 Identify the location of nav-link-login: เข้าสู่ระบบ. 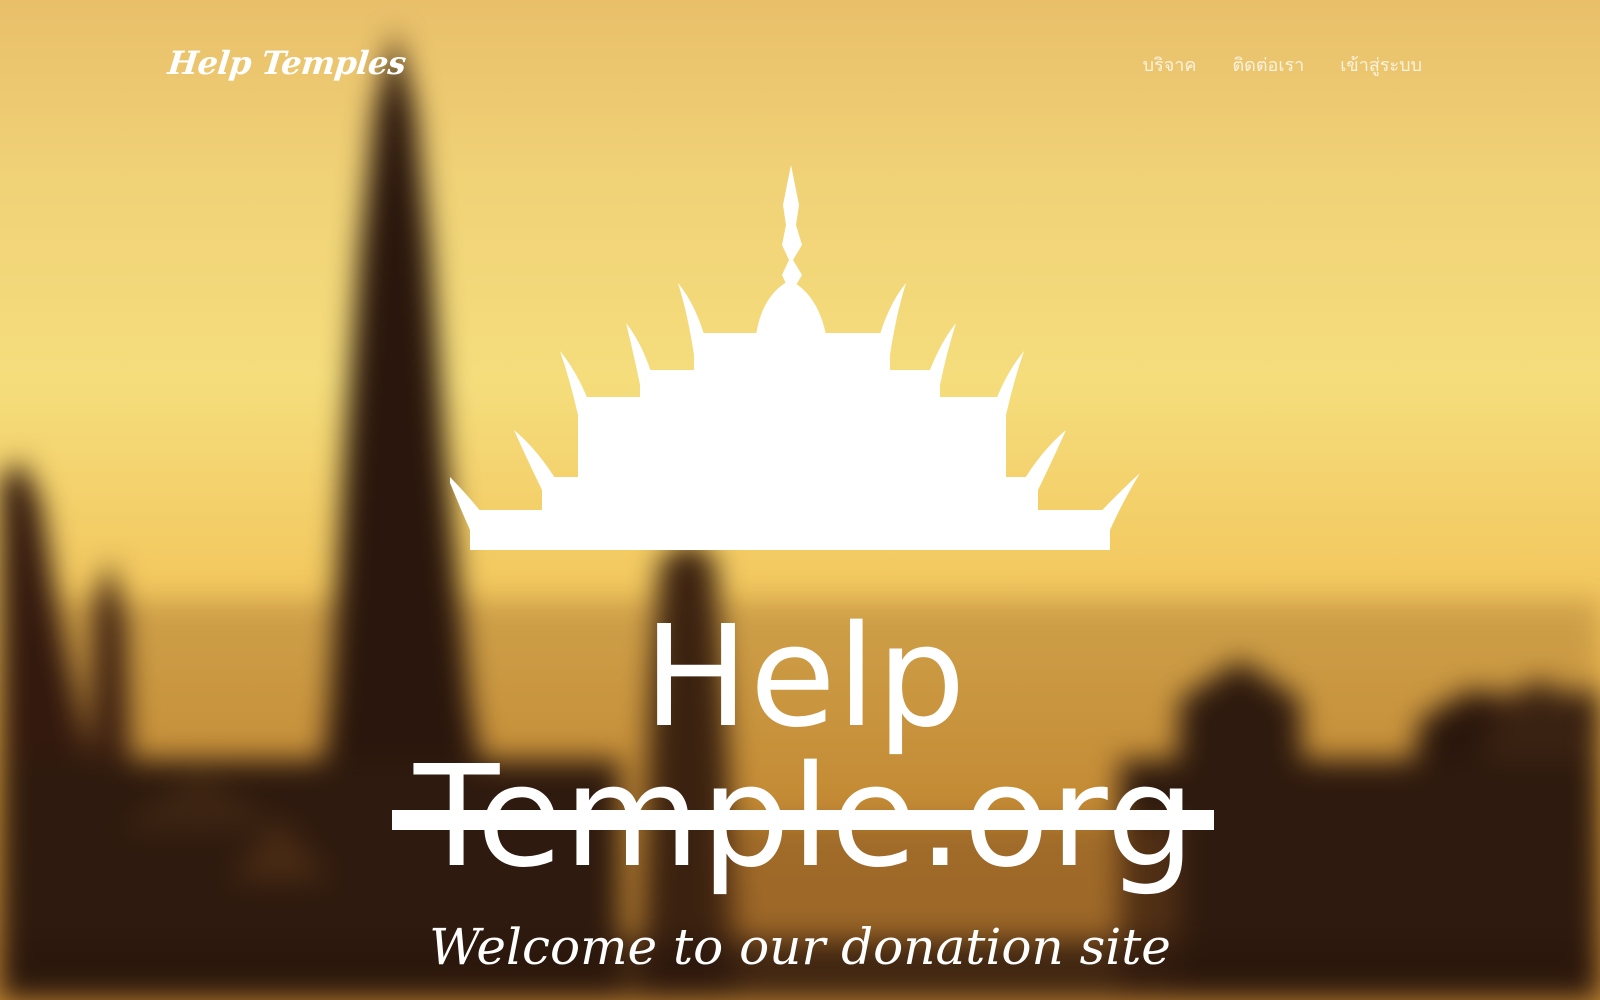
(1381, 64).